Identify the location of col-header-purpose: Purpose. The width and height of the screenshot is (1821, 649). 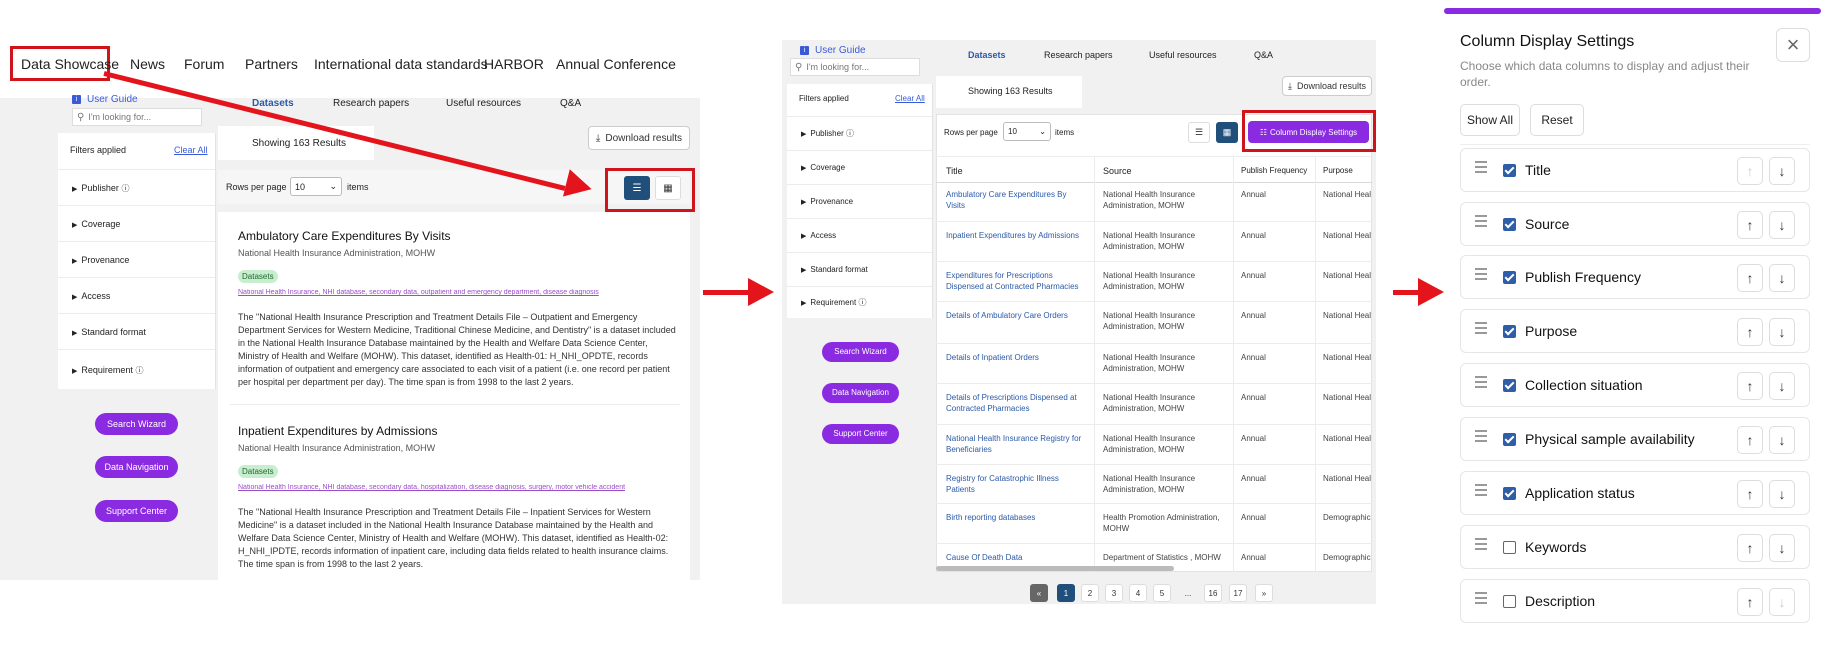
(1338, 170).